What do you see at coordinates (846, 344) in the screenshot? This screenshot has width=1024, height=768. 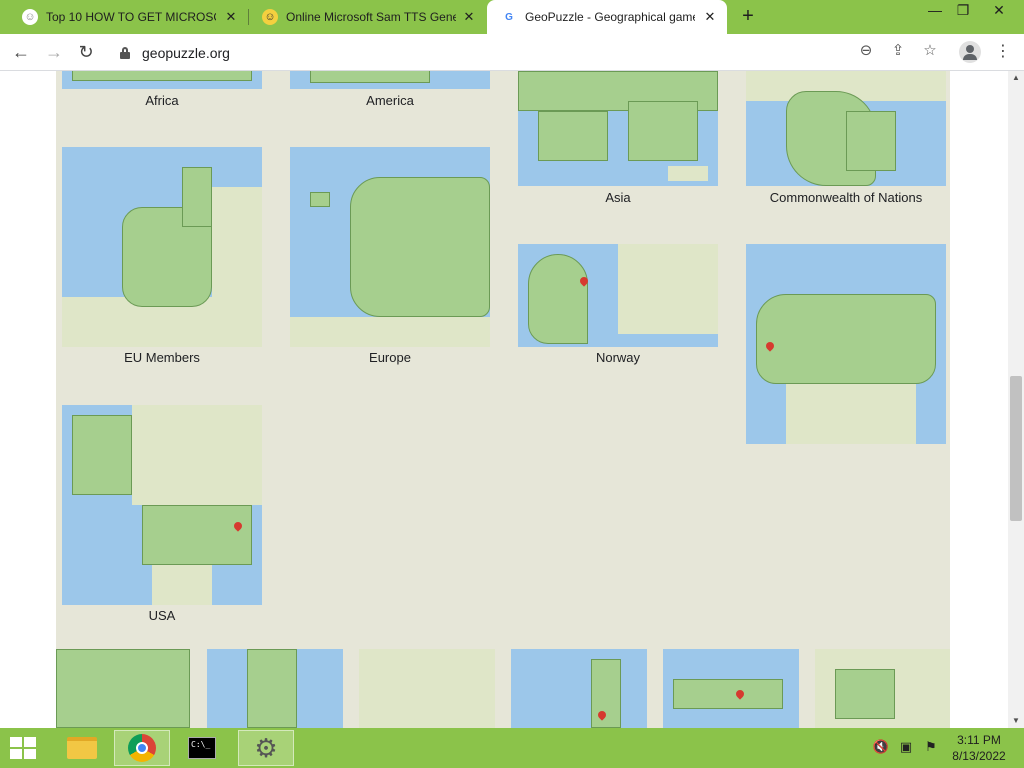 I see `map-thumbnail-russia` at bounding box center [846, 344].